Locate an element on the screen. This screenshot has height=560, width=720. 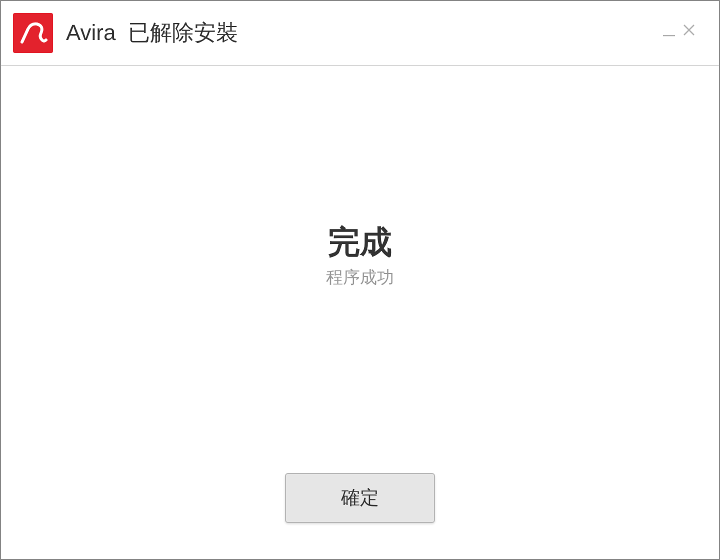
logo-icon is located at coordinates (33, 33).